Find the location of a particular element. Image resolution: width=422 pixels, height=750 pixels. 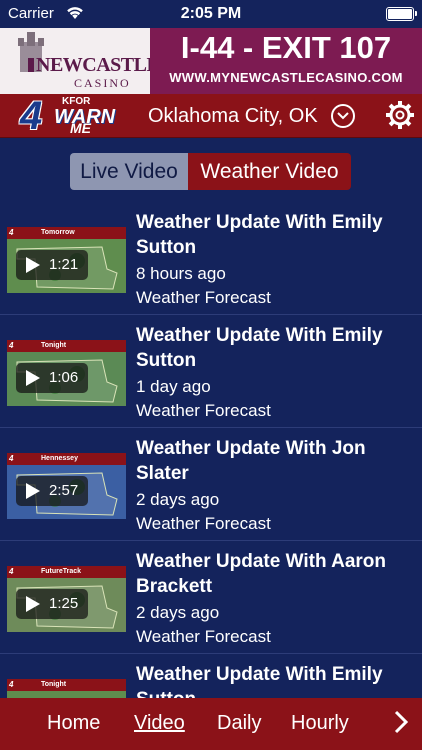

station-logo: 4 KFOR WARN ME is located at coordinates (67, 116).